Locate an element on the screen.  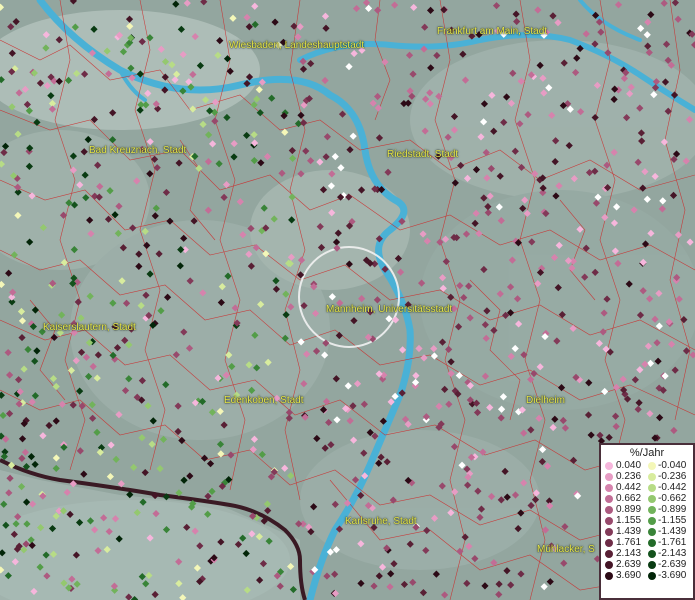
legend-title: %/Jahr is located at coordinates (647, 453).